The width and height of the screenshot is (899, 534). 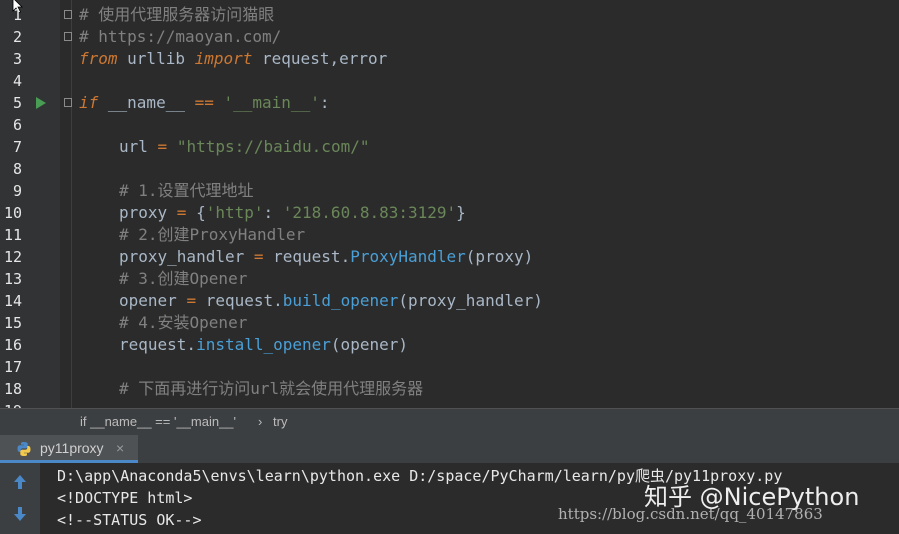 What do you see at coordinates (17, 59) in the screenshot?
I see `line-number: 3` at bounding box center [17, 59].